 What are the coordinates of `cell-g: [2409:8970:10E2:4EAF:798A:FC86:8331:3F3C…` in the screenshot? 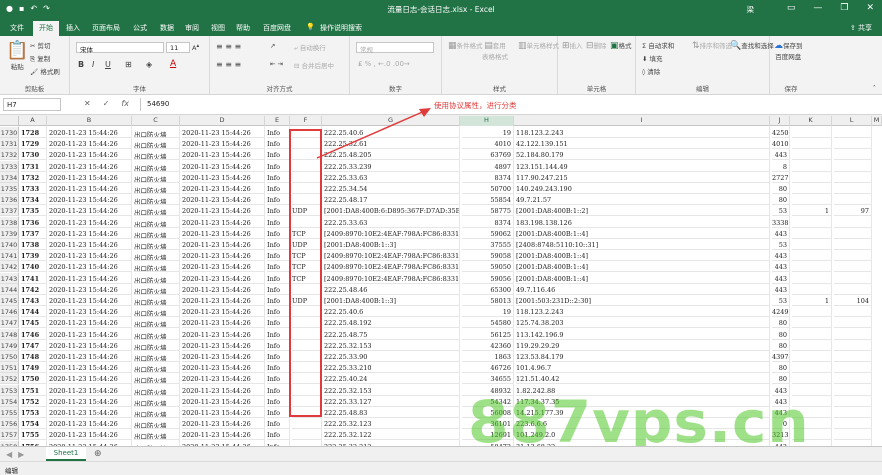 It's located at (391, 278).